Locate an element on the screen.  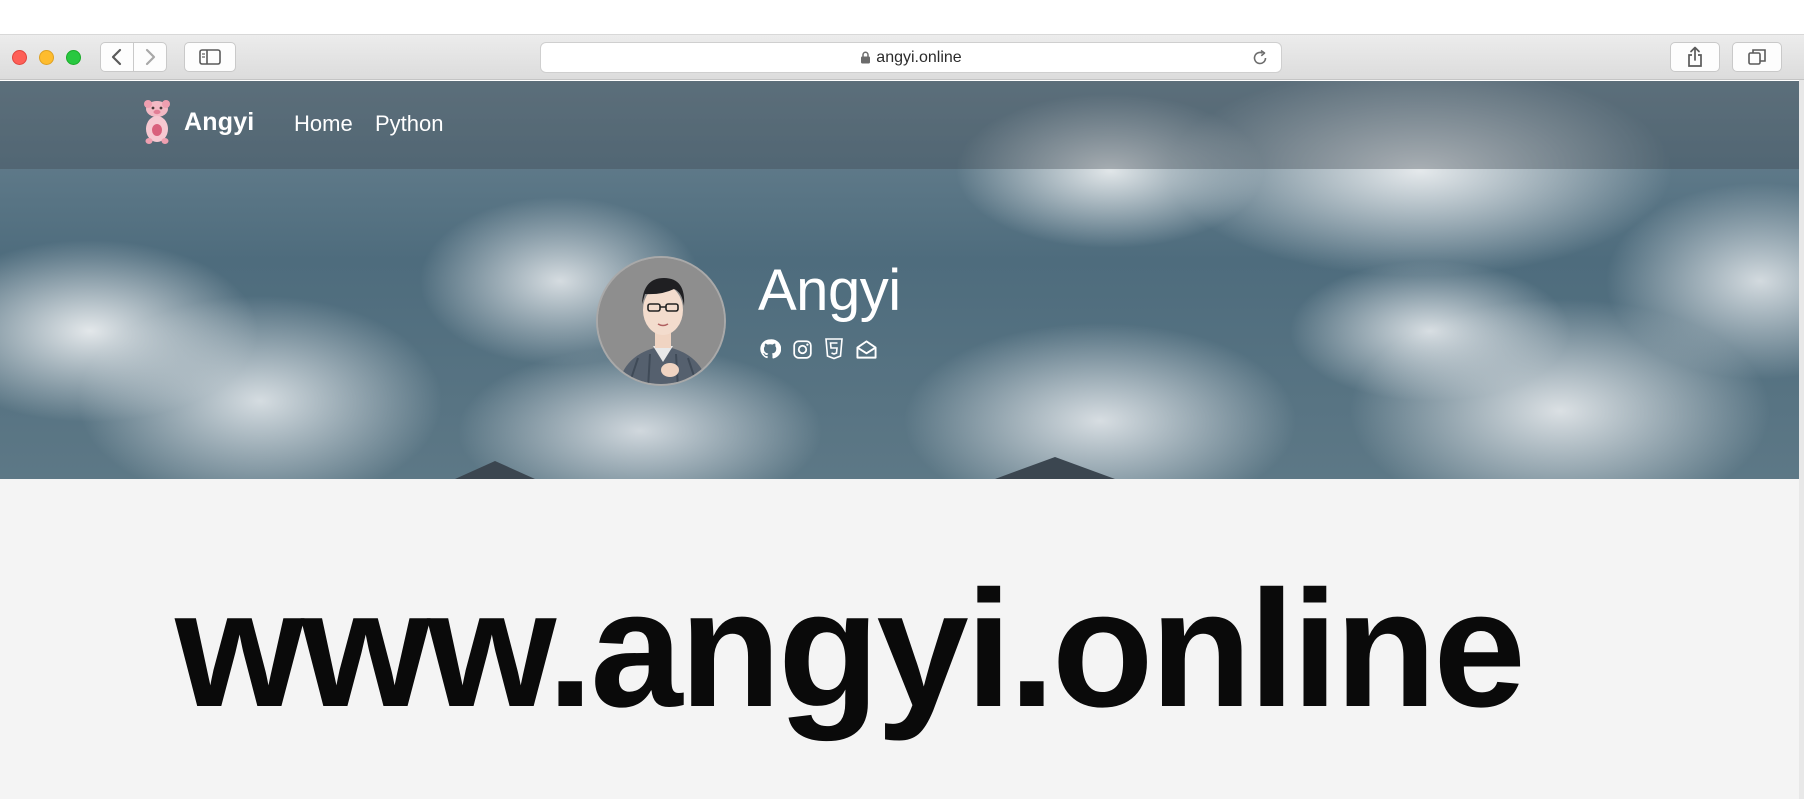
avatar-portrait is located at coordinates (661, 321).